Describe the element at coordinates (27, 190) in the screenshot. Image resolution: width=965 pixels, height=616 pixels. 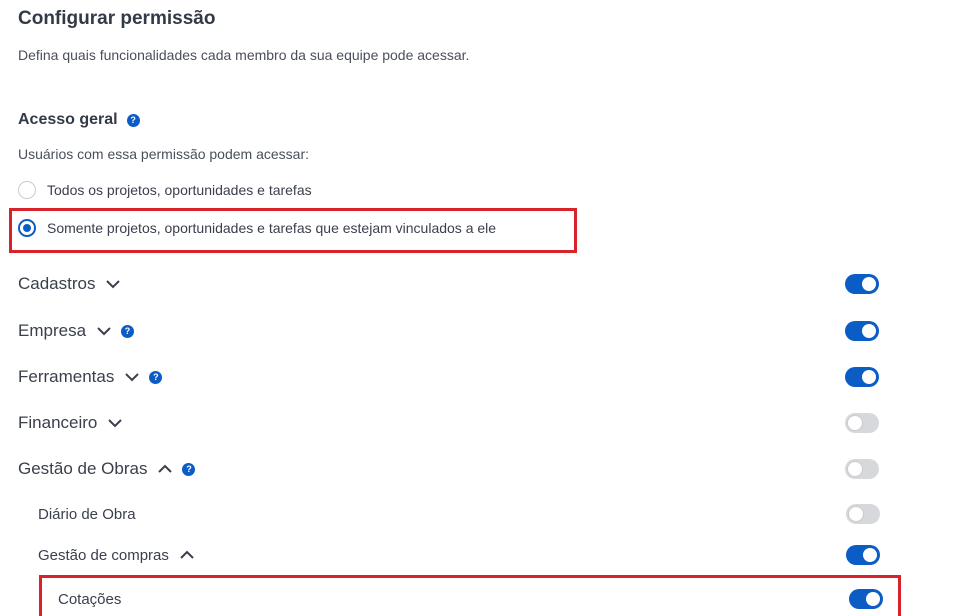
I see `radio-button` at that location.